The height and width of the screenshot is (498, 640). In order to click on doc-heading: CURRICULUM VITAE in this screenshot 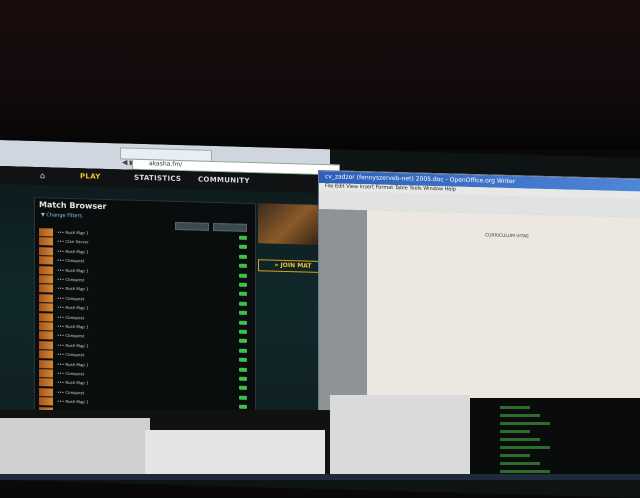, I will do `click(507, 236)`.